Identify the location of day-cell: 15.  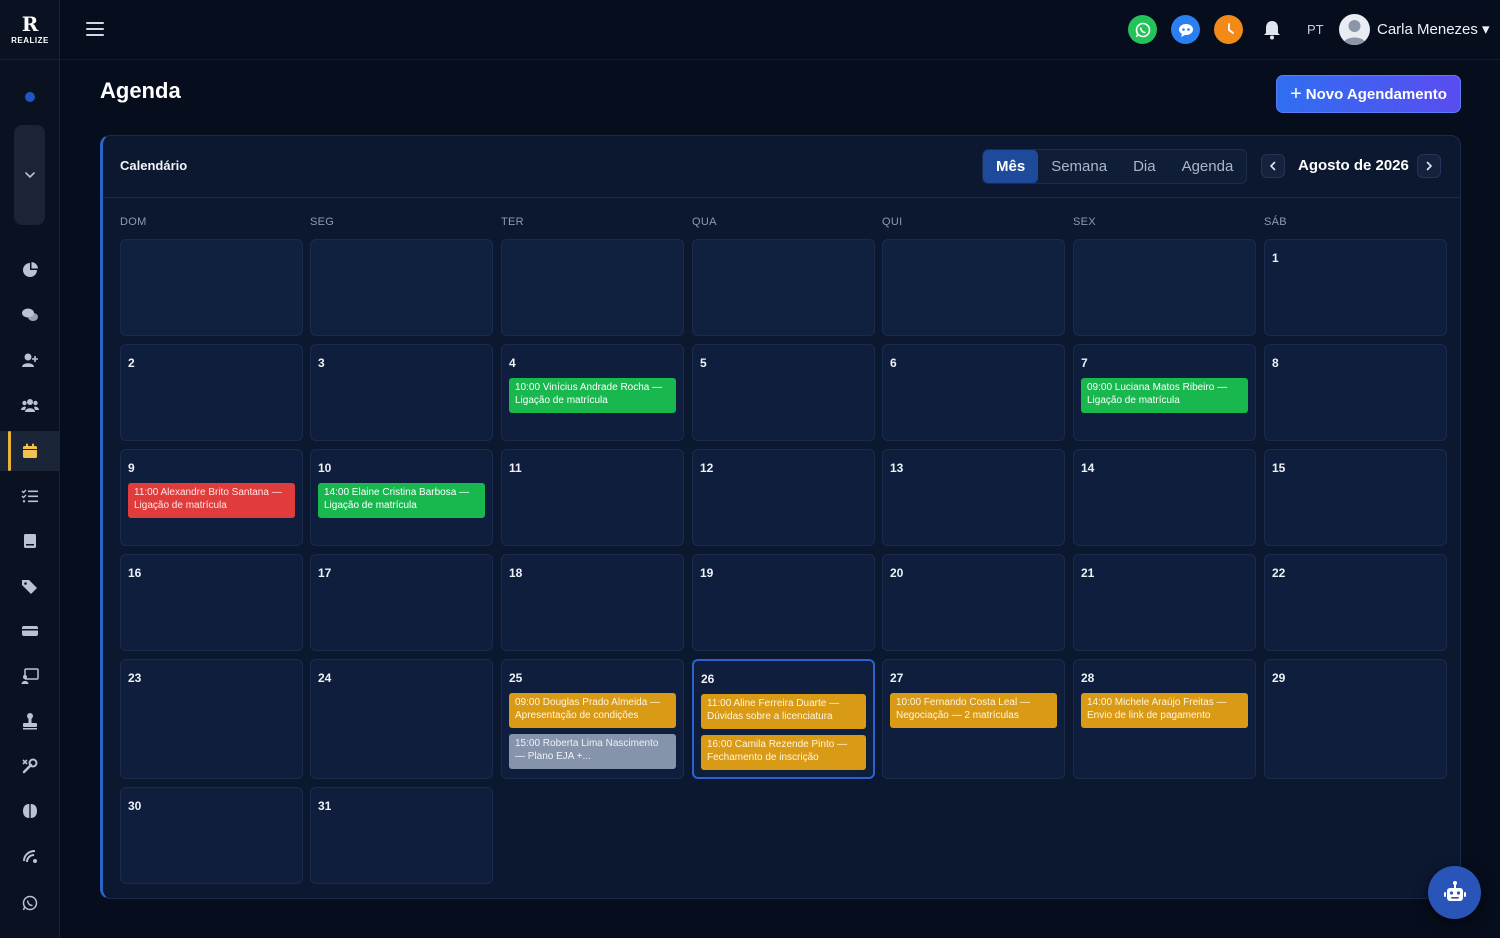
(1355, 497).